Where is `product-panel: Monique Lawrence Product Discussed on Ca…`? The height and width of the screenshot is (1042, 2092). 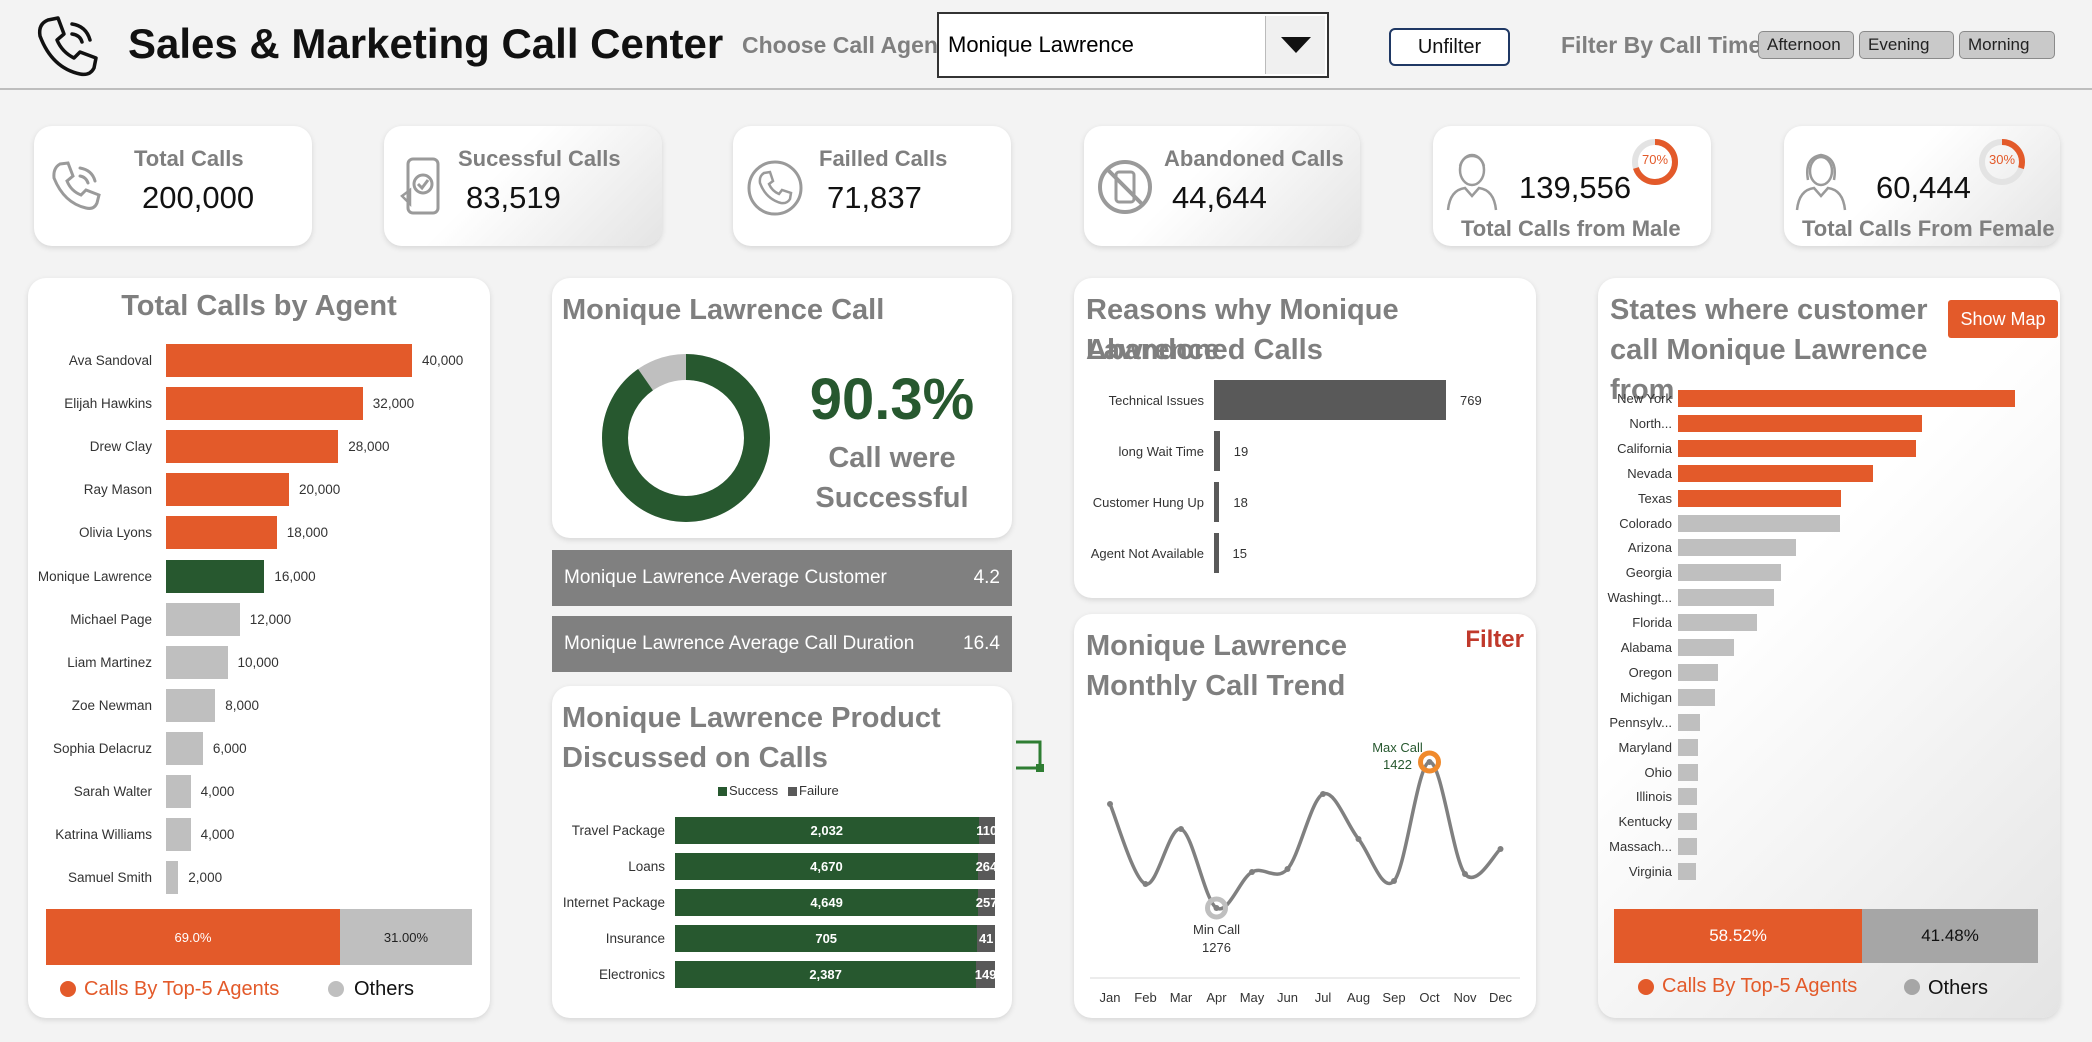 product-panel: Monique Lawrence Product Discussed on Ca… is located at coordinates (782, 852).